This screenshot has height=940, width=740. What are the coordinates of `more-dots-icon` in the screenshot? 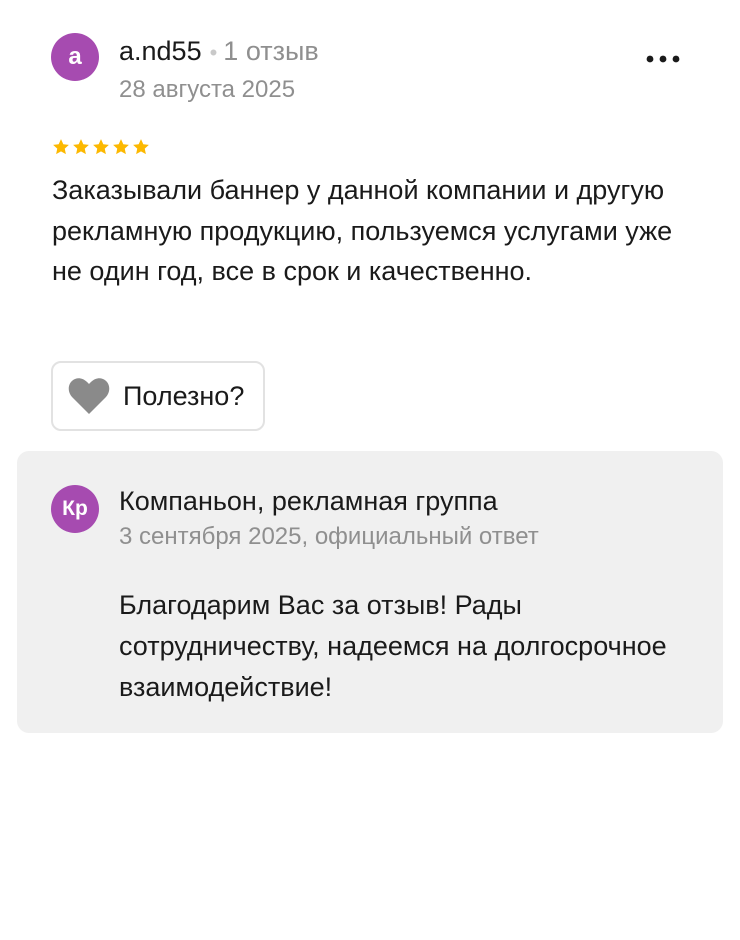 It's located at (663, 59).